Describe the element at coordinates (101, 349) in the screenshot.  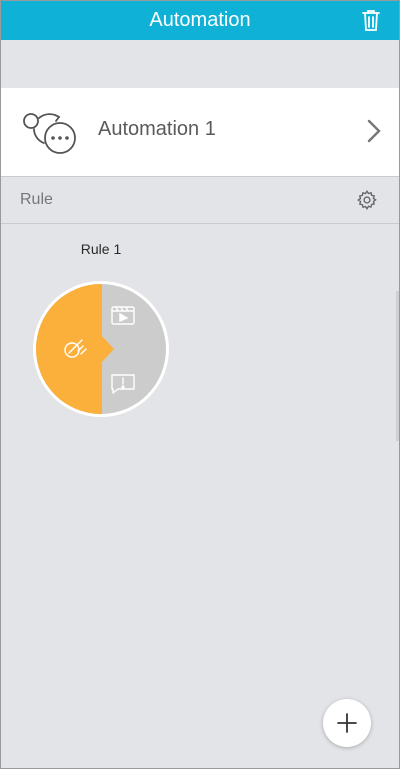
I see `rule-circle` at that location.